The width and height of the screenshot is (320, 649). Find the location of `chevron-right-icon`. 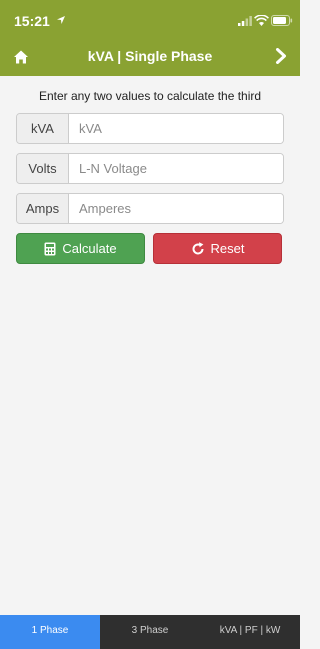

chevron-right-icon is located at coordinates (281, 56).